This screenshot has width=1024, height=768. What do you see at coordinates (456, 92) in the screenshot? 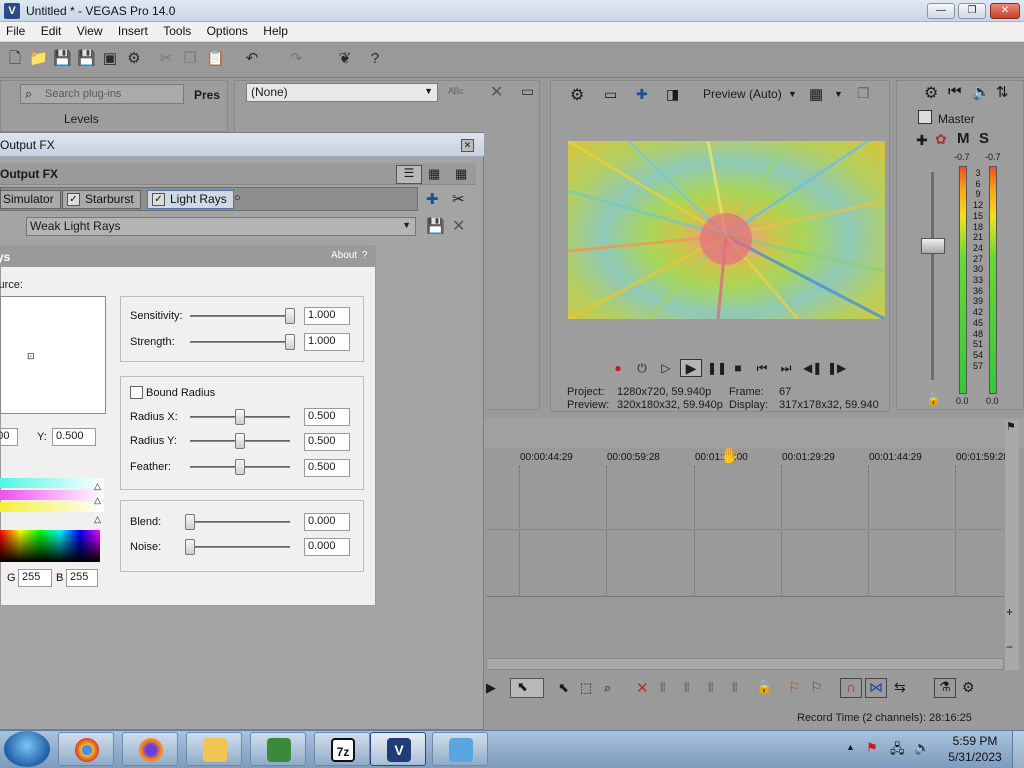
I see `spellcheck-icon: ᴬᴮᶜ` at bounding box center [456, 92].